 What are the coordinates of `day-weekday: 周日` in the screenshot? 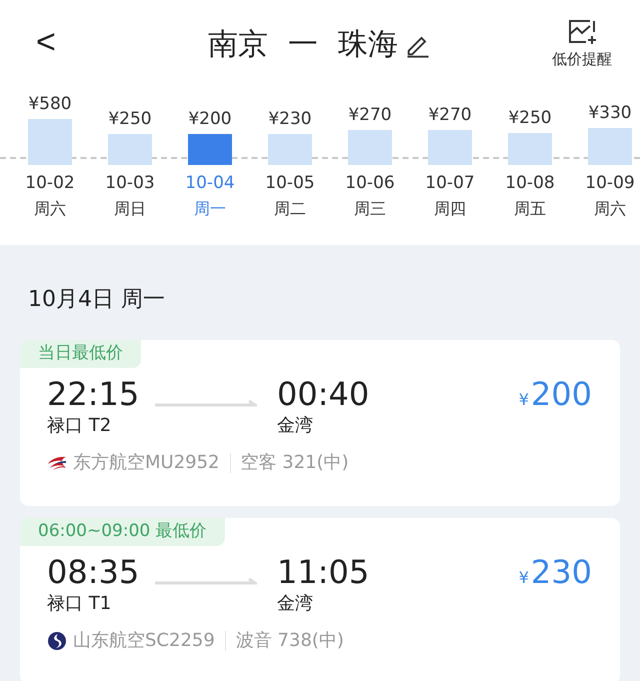 It's located at (130, 209).